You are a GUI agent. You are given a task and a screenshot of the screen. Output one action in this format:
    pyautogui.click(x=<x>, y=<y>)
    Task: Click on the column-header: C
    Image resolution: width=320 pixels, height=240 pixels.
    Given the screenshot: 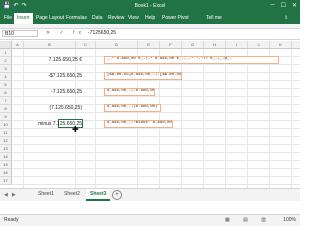 What is the action you would take?
    pyautogui.click(x=86, y=45)
    